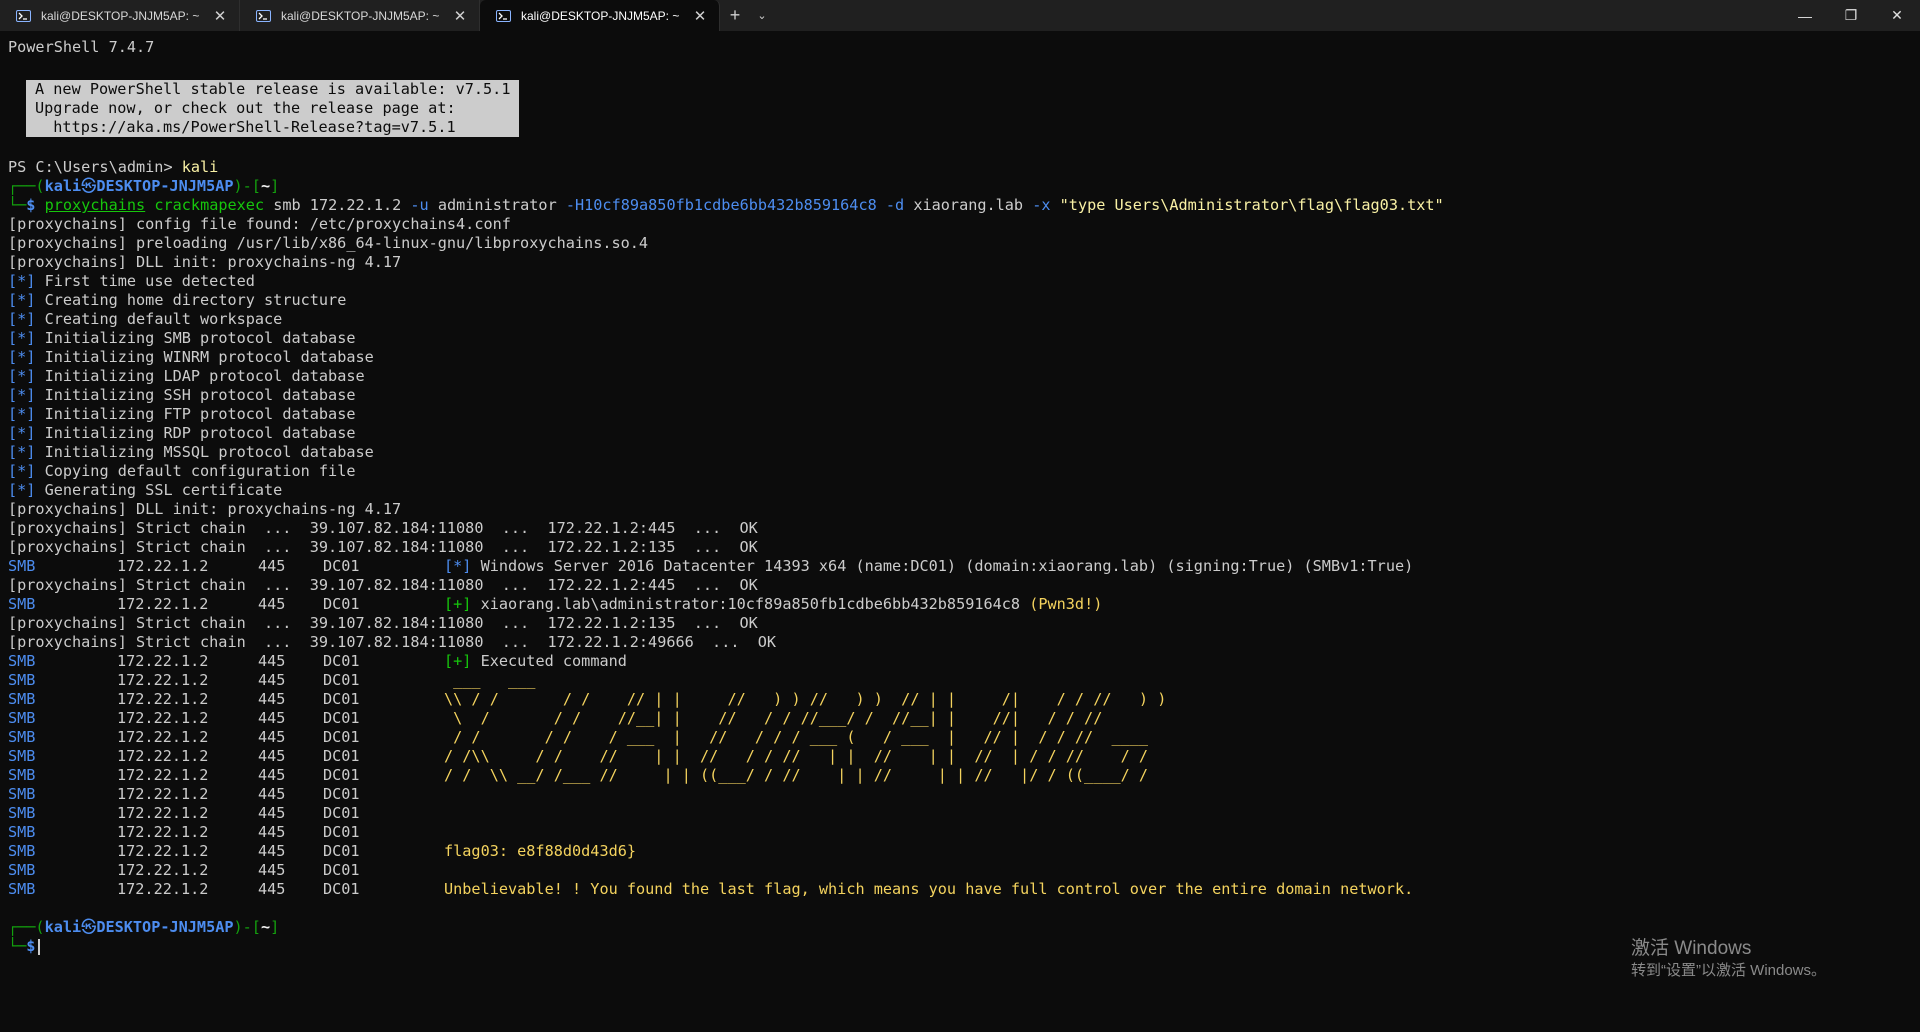 This screenshot has height=1032, width=1920. I want to click on close-window-button: ✕, so click(1897, 15).